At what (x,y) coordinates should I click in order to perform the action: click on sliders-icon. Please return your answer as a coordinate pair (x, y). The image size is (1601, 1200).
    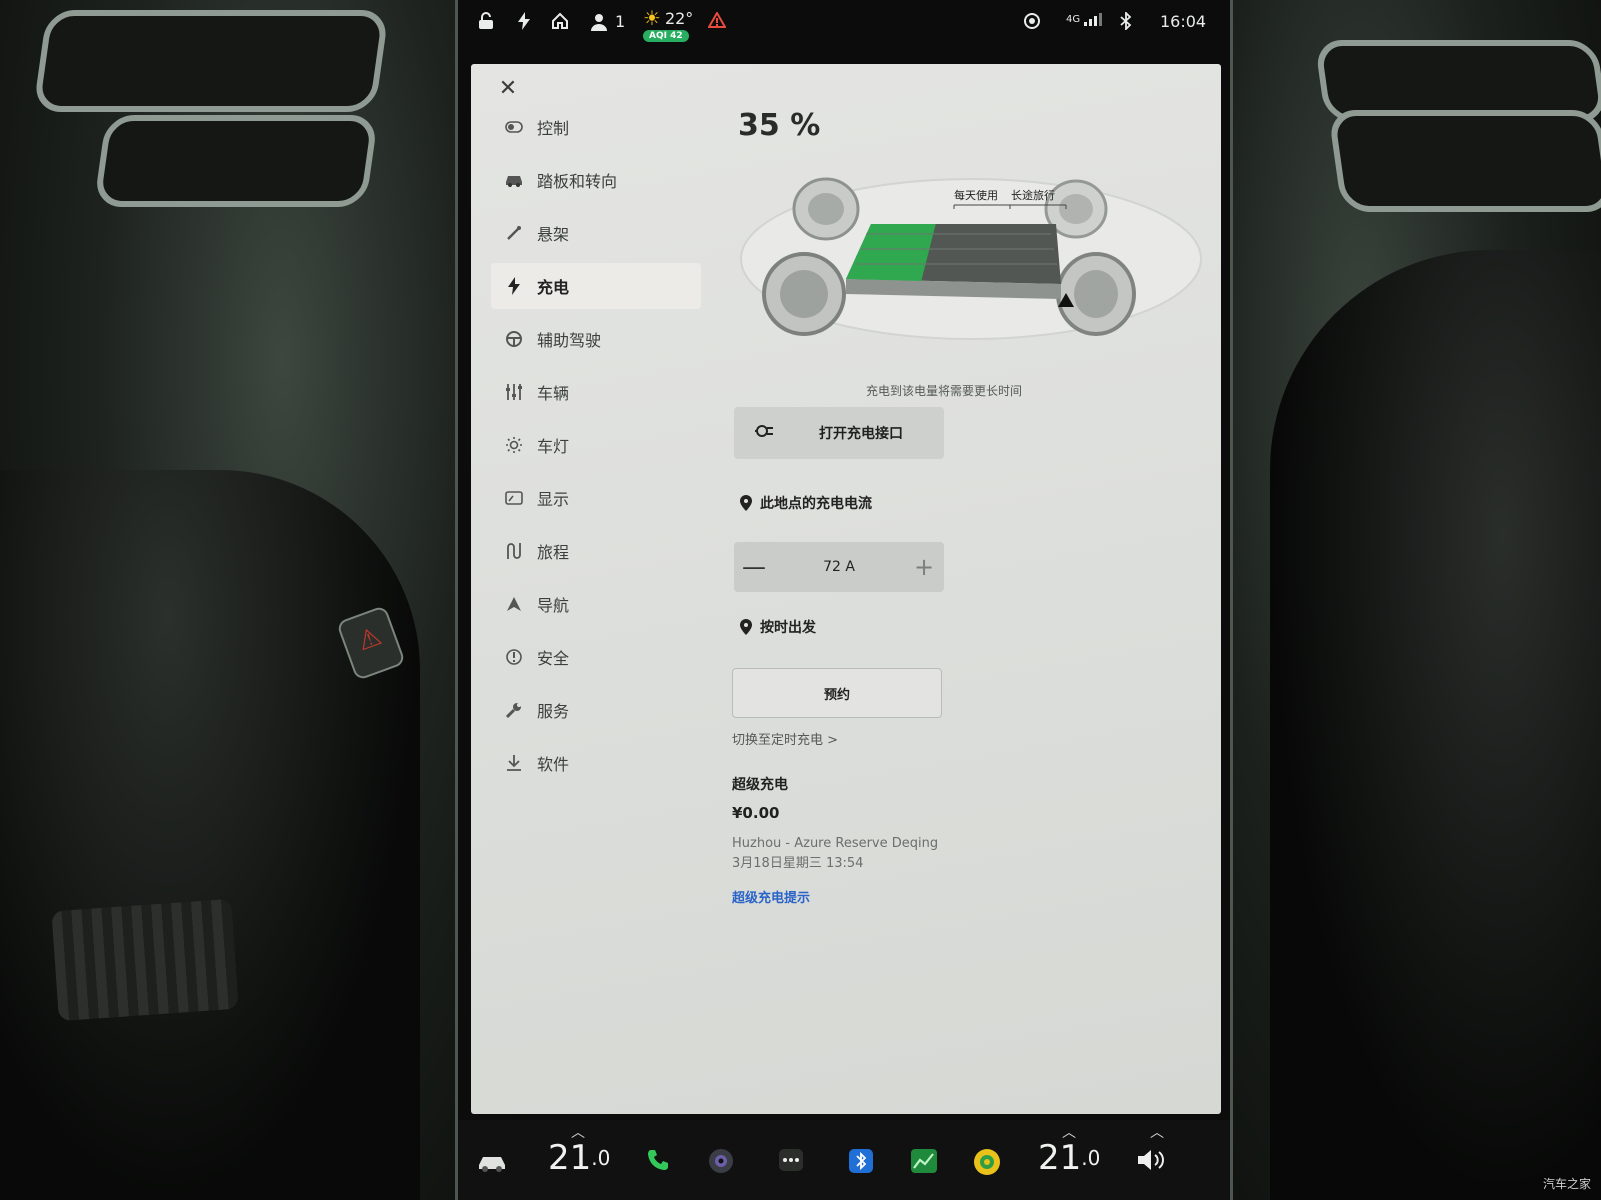
    Looking at the image, I should click on (514, 392).